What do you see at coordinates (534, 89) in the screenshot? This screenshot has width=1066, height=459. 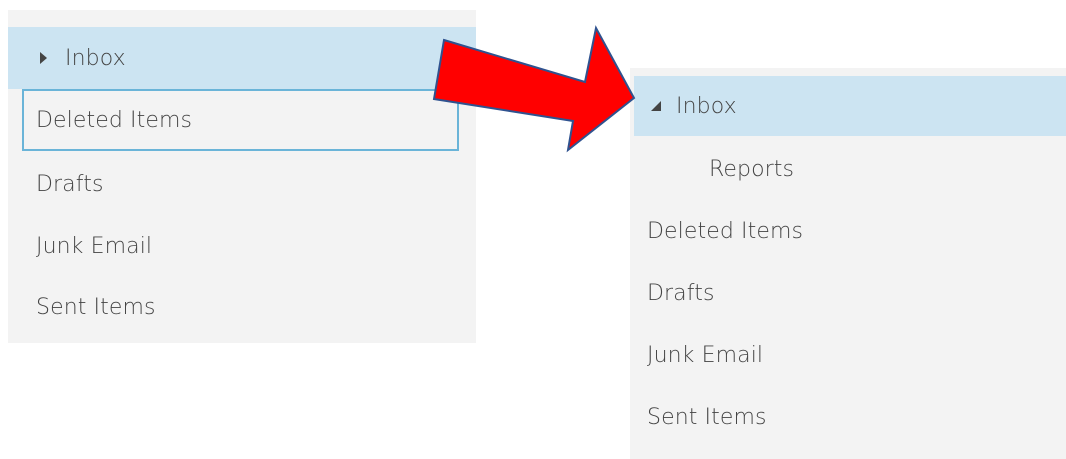 I see `red-arrow-icon` at bounding box center [534, 89].